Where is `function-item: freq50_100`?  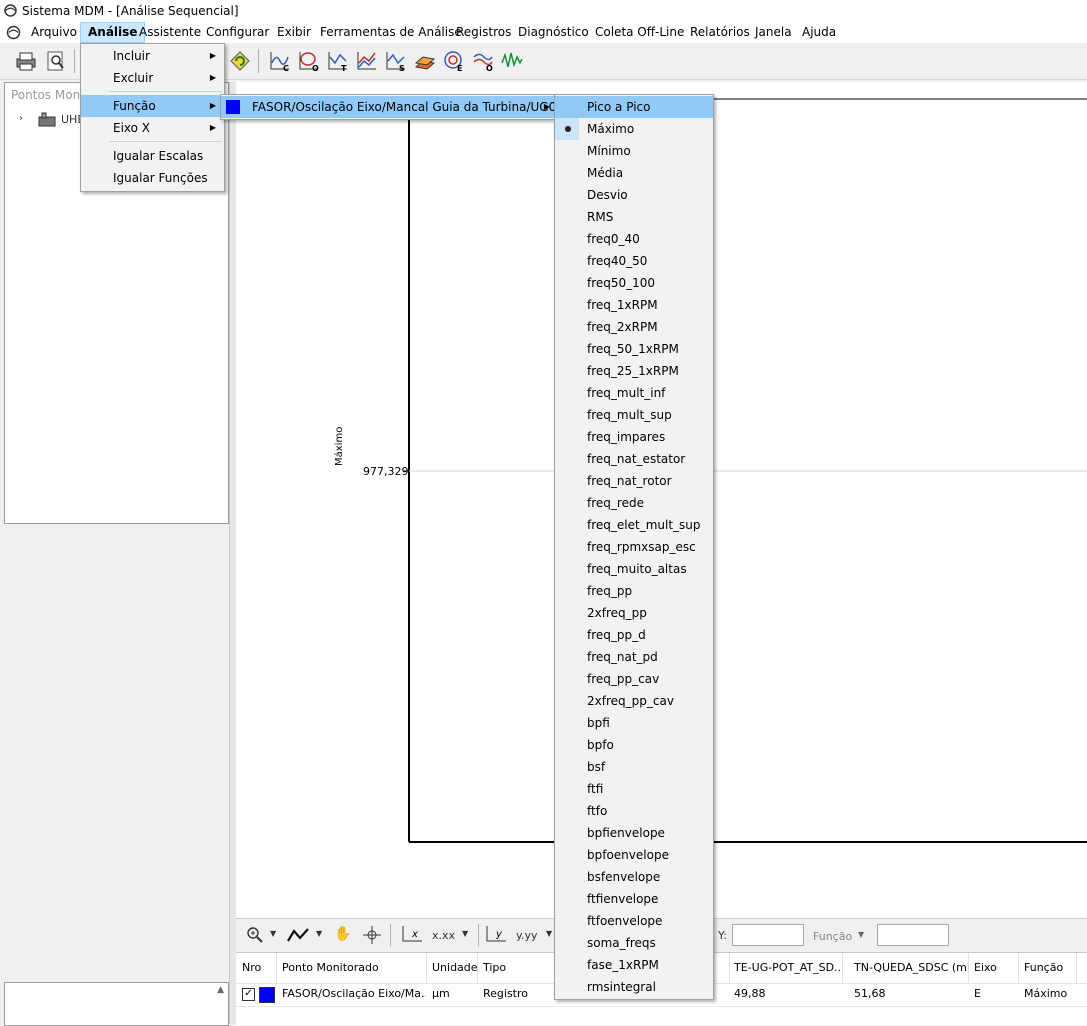
function-item: freq50_100 is located at coordinates (634, 283).